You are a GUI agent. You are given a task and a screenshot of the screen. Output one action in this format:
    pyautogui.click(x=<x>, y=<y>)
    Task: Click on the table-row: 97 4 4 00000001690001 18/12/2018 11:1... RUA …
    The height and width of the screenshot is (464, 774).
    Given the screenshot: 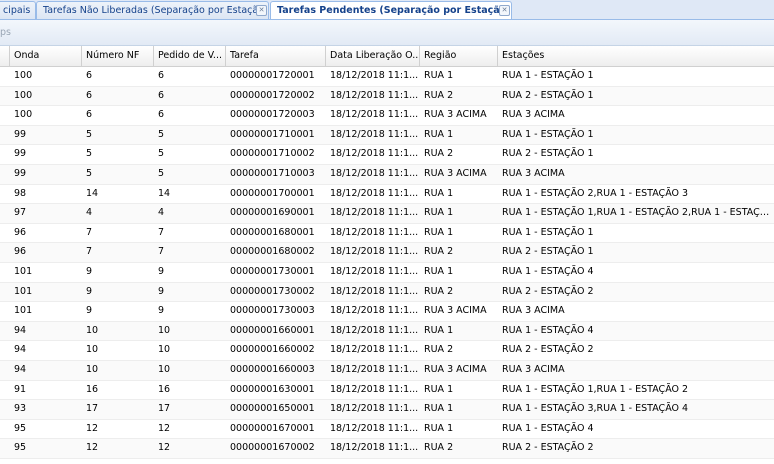 What is the action you would take?
    pyautogui.click(x=387, y=214)
    